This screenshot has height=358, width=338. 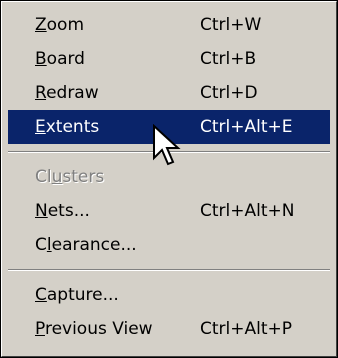 I want to click on menu-item-shortcut: Ctrl+Alt+P, so click(x=246, y=329).